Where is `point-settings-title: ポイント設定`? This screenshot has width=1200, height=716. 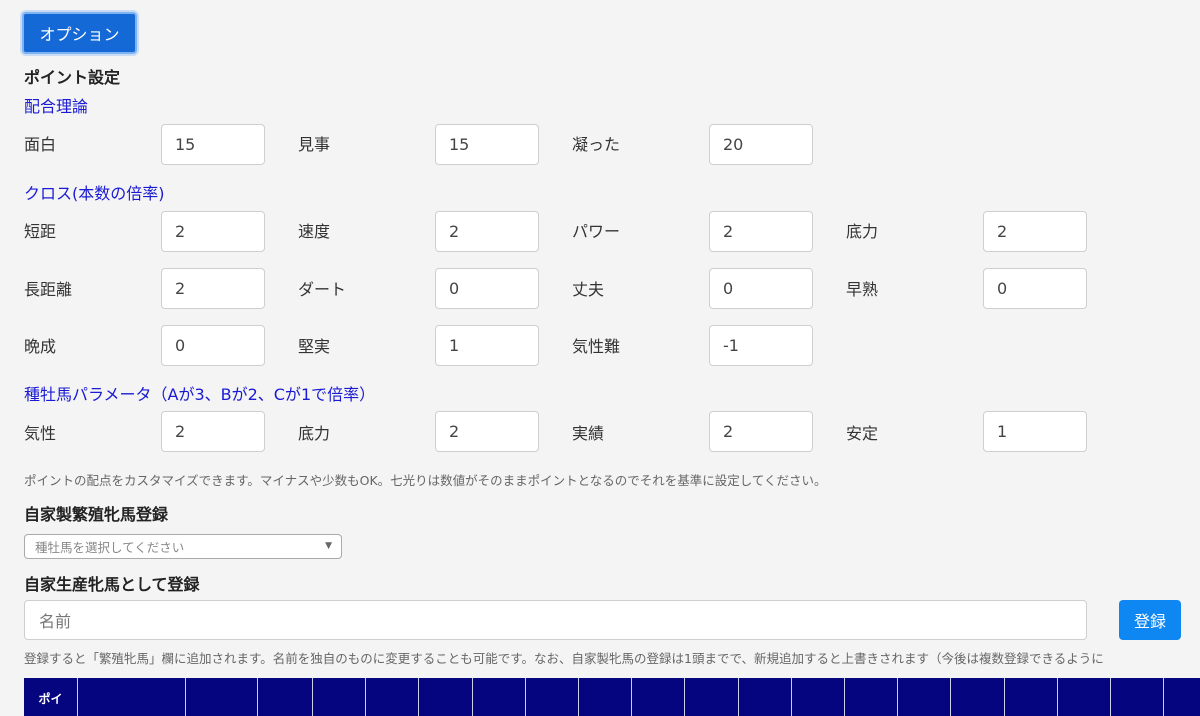 point-settings-title: ポイント設定 is located at coordinates (72, 77).